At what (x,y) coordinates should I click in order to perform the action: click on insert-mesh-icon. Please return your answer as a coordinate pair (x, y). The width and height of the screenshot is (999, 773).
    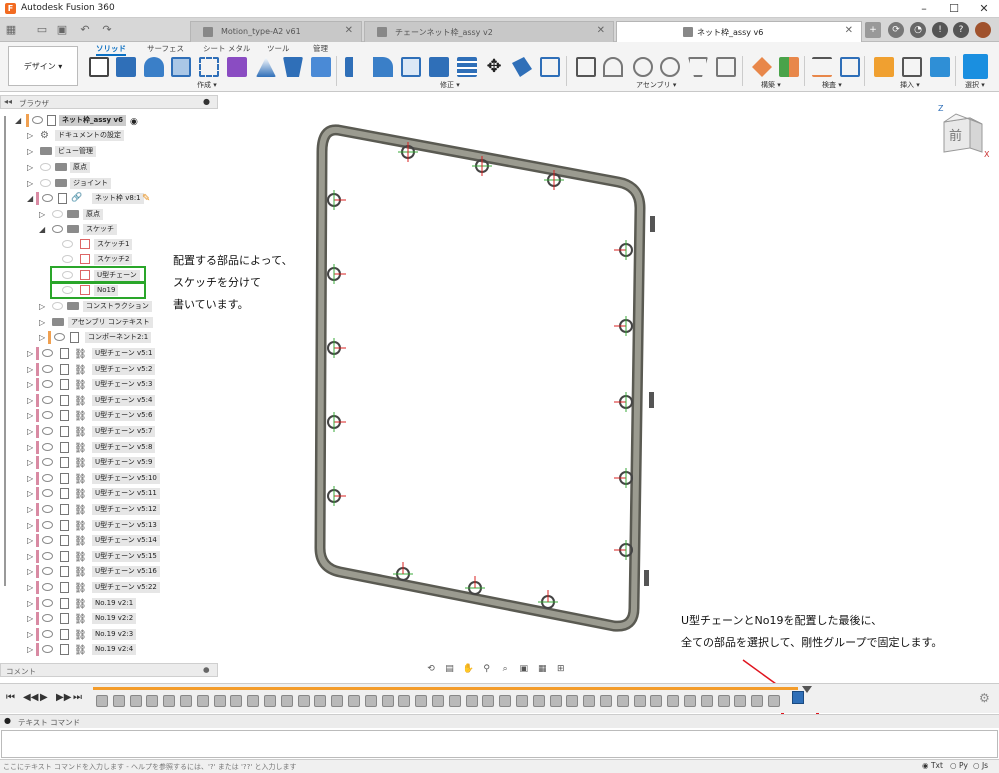
    Looking at the image, I should click on (912, 67).